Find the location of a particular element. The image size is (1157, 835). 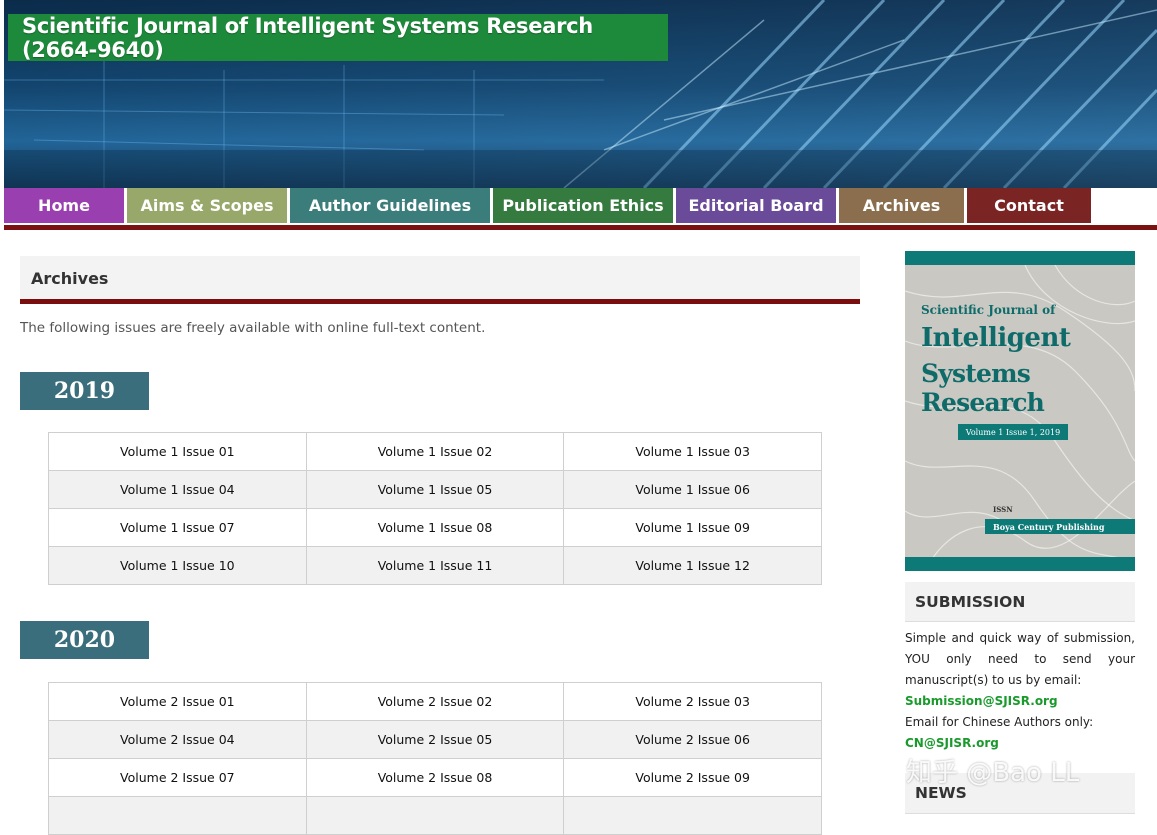

issue-link: Volume 2 Issue 05 is located at coordinates (435, 739).